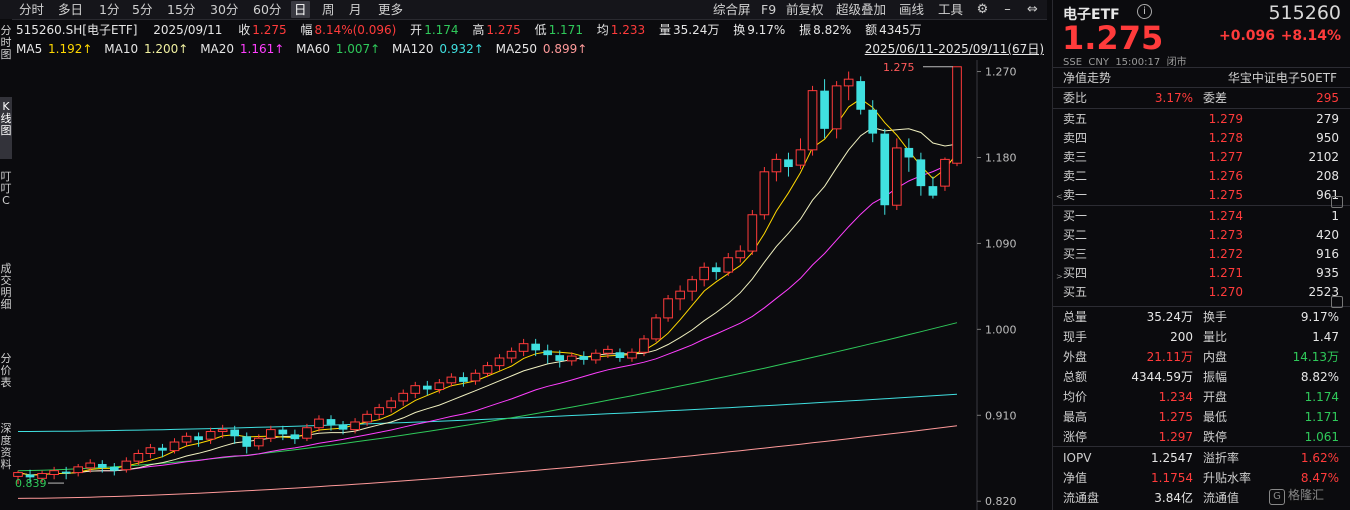 Image resolution: width=1350 pixels, height=510 pixels. Describe the element at coordinates (300, 9) in the screenshot. I see `period-daily: 日` at that location.